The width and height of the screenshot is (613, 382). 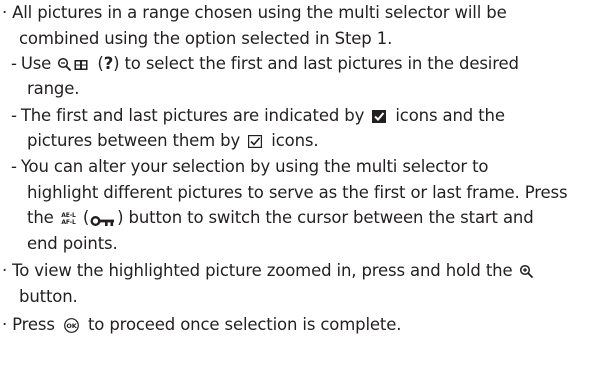 What do you see at coordinates (255, 141) in the screenshot?
I see `check-outline-icon` at bounding box center [255, 141].